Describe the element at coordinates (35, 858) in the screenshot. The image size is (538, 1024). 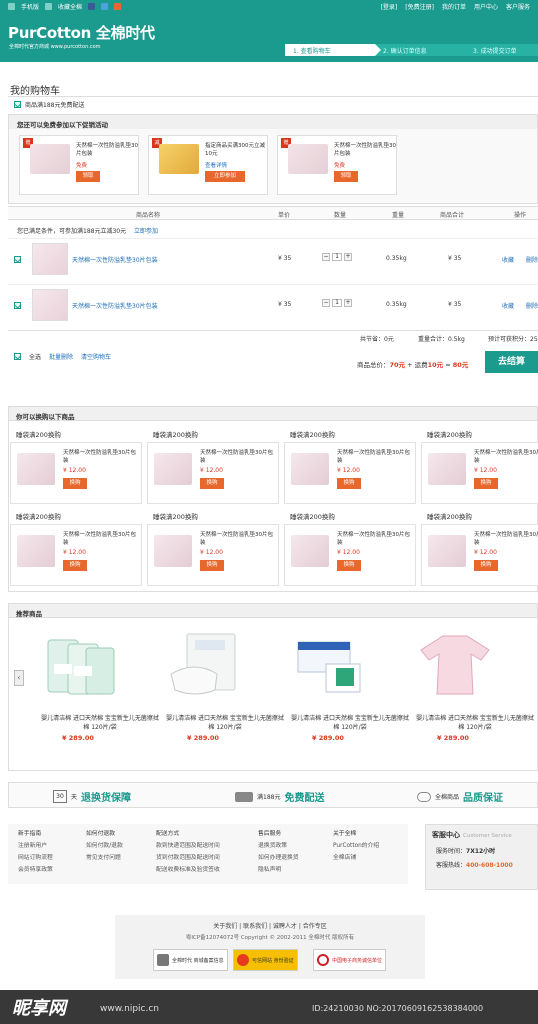
I see `footer-link: 网站订购流程` at that location.